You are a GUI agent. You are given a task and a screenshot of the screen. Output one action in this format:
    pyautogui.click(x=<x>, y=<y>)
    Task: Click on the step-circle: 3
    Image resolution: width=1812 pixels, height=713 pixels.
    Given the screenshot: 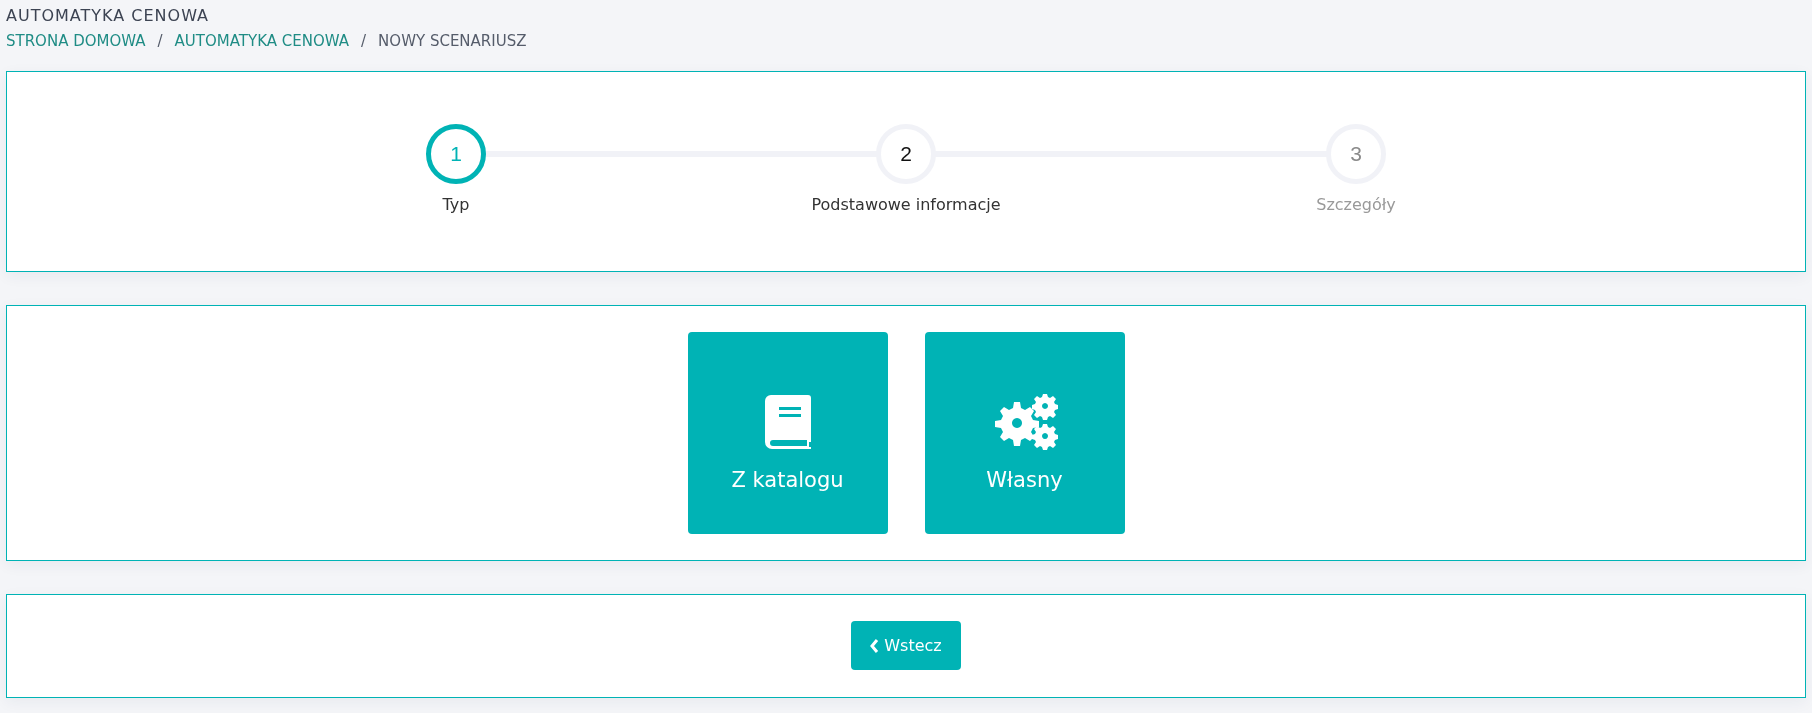 What is the action you would take?
    pyautogui.click(x=1356, y=154)
    